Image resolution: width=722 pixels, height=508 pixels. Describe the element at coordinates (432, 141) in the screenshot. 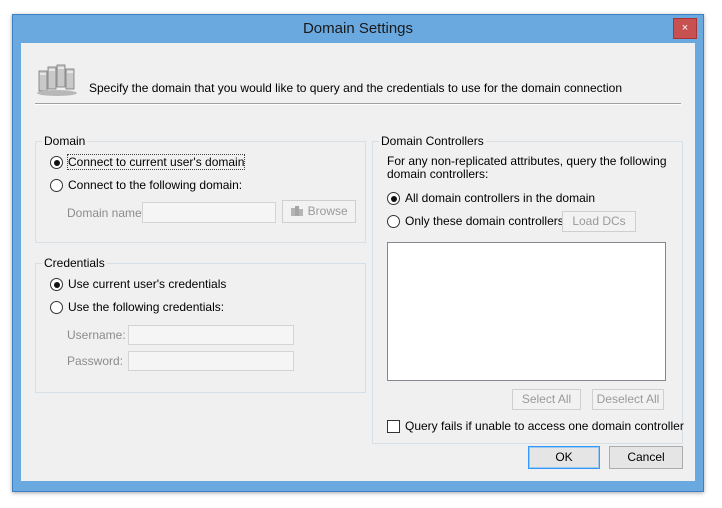

I see `domain-controllers-group-label: Domain Controllers` at that location.